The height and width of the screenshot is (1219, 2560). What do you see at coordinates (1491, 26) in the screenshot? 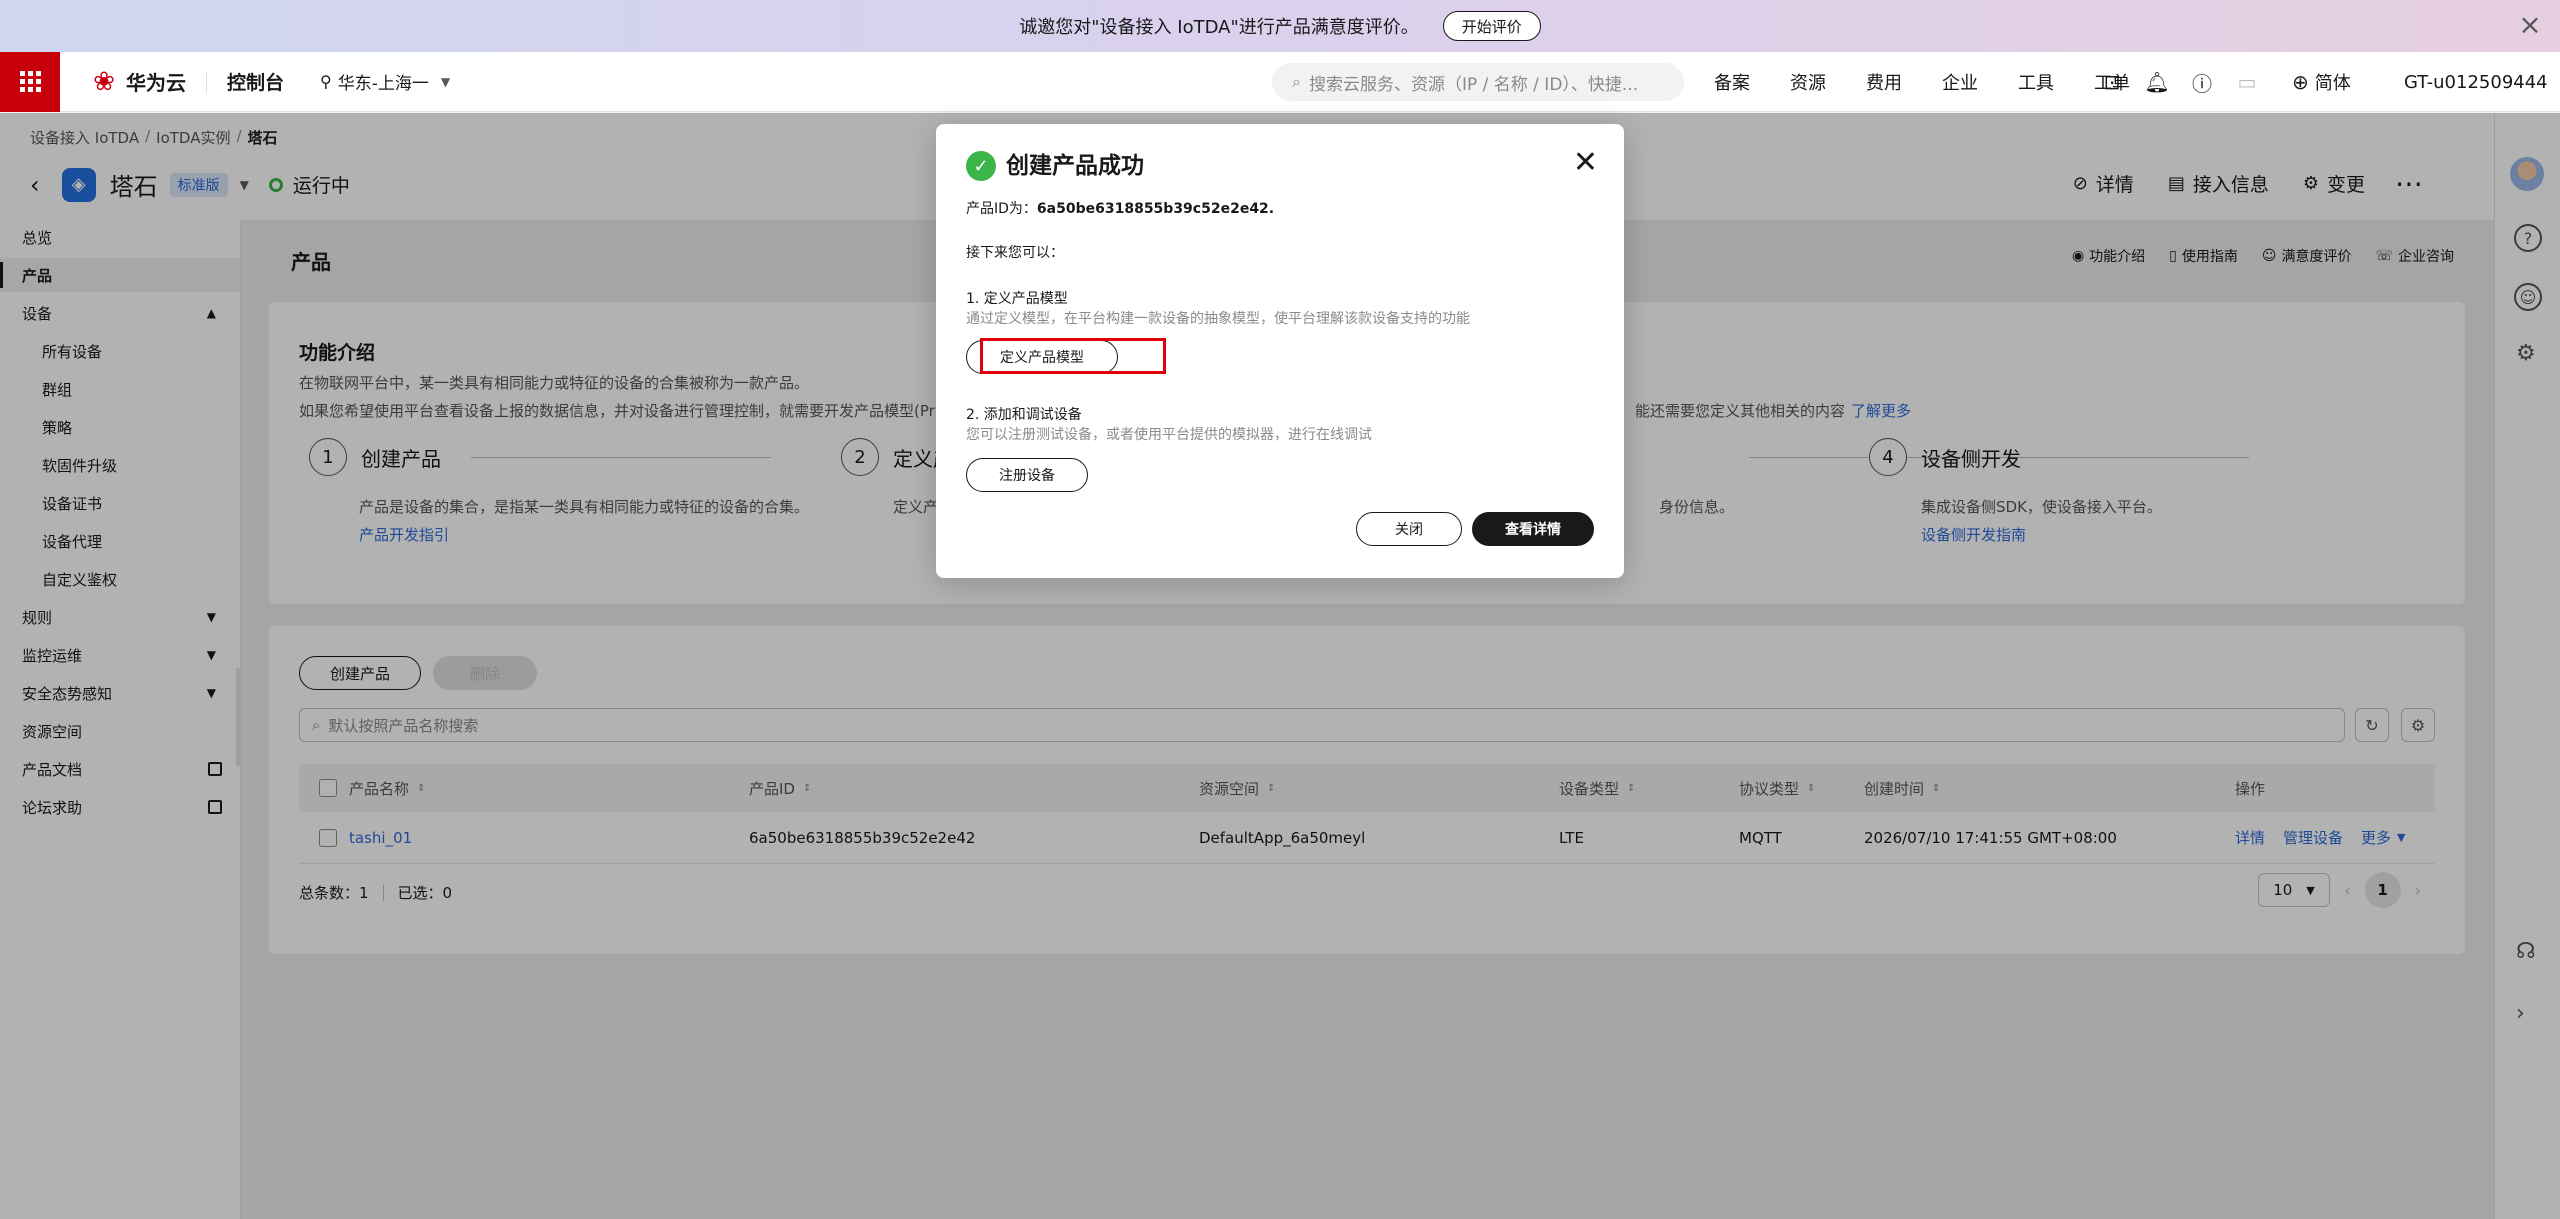
I see `start-survey-button: 开始评价` at bounding box center [1491, 26].